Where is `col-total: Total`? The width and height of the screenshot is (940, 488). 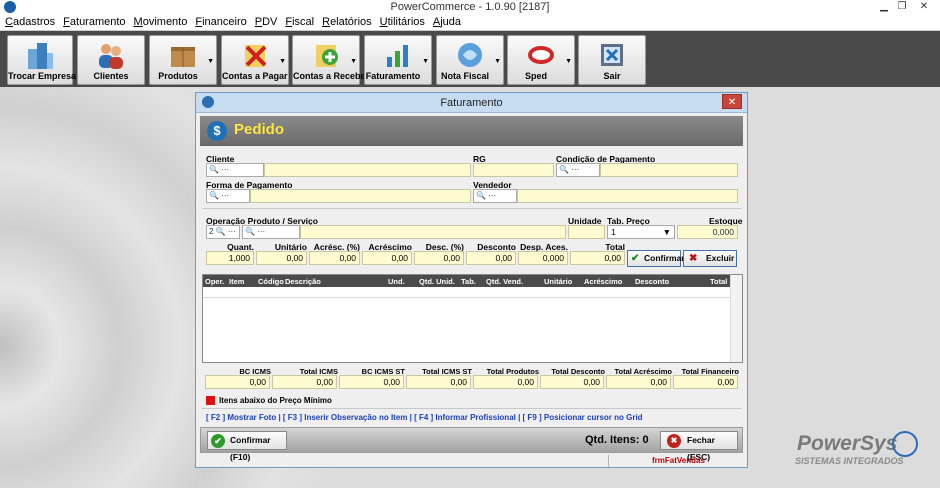
col-total: Total is located at coordinates (718, 281).